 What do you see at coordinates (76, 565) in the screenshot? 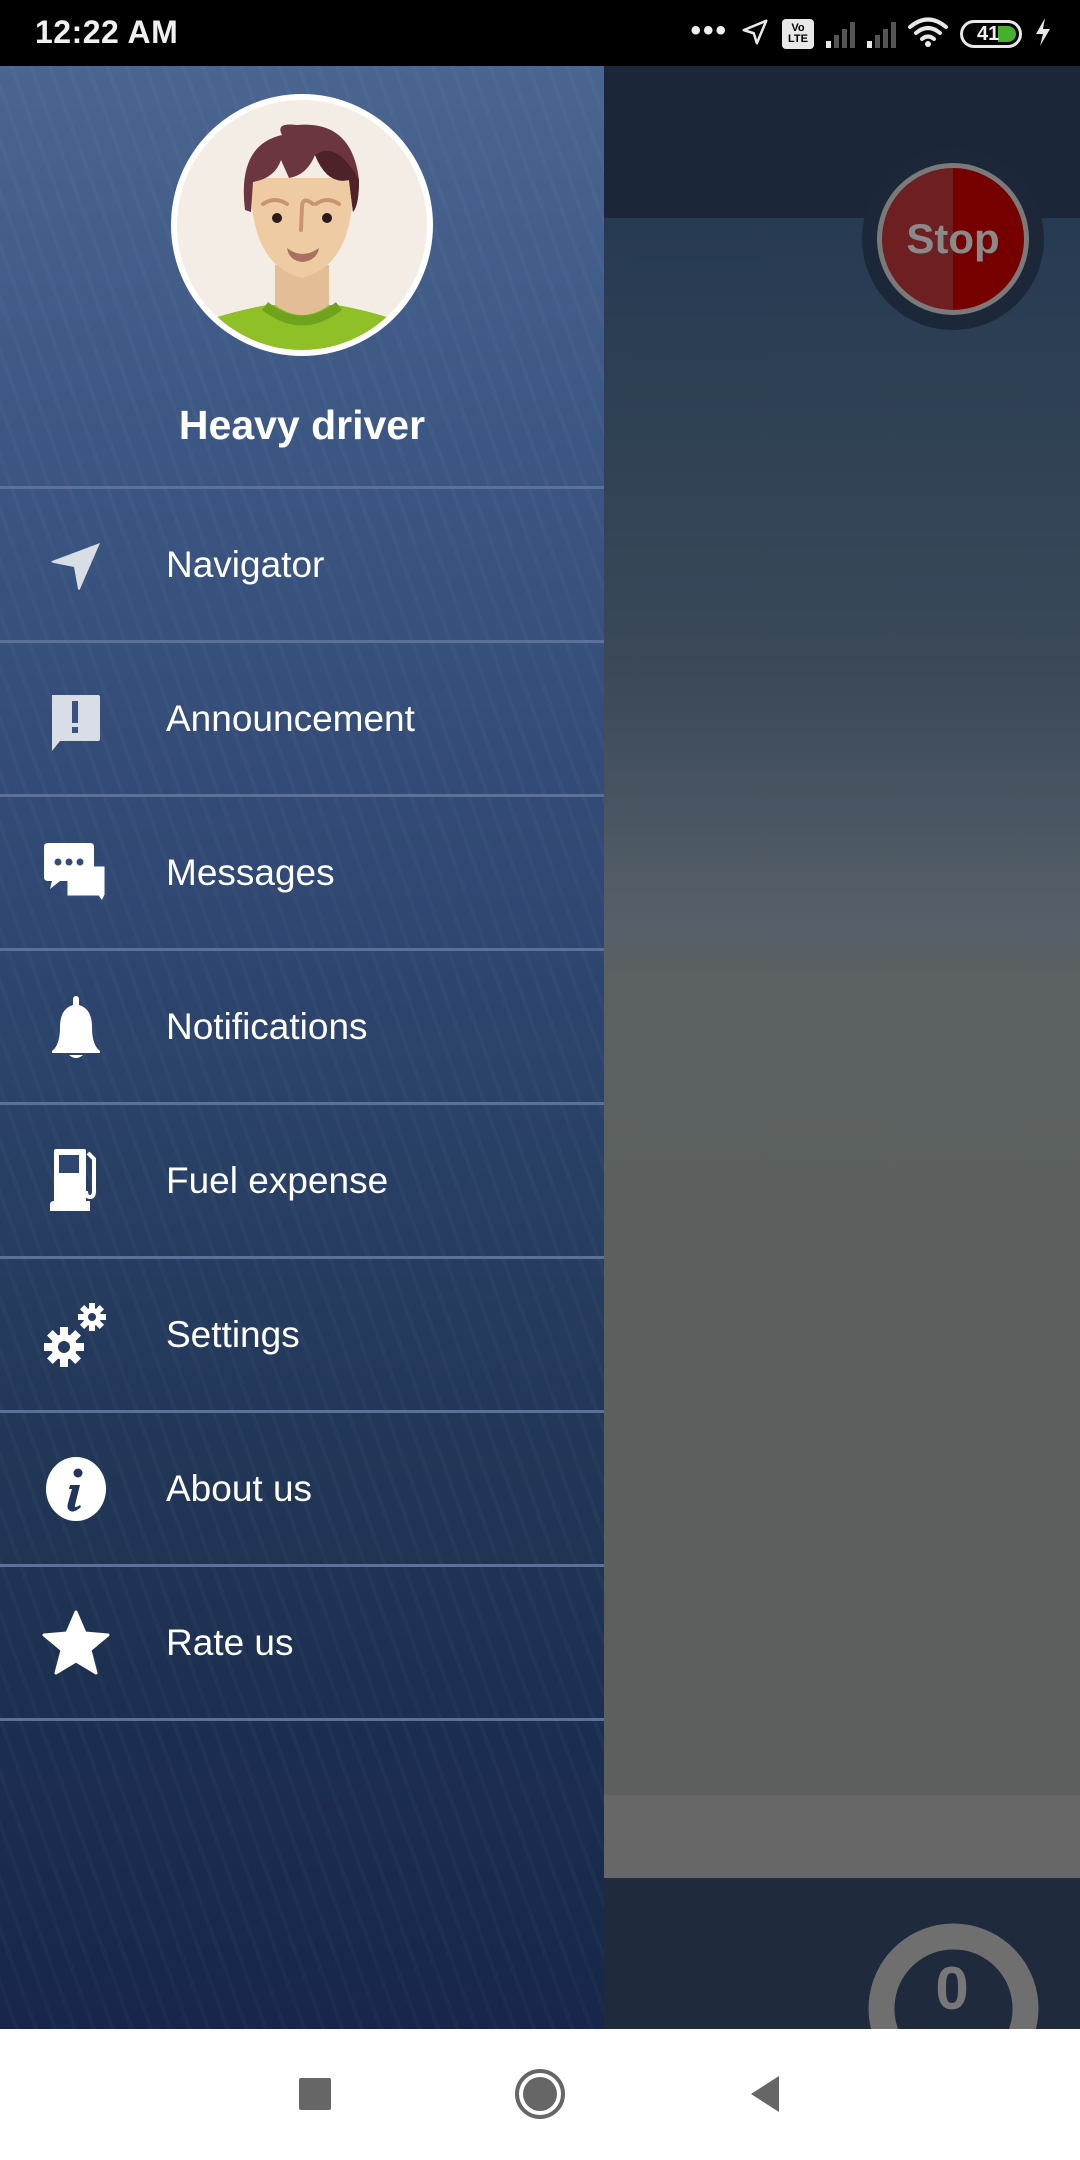
I see `navigation-arrow-icon` at bounding box center [76, 565].